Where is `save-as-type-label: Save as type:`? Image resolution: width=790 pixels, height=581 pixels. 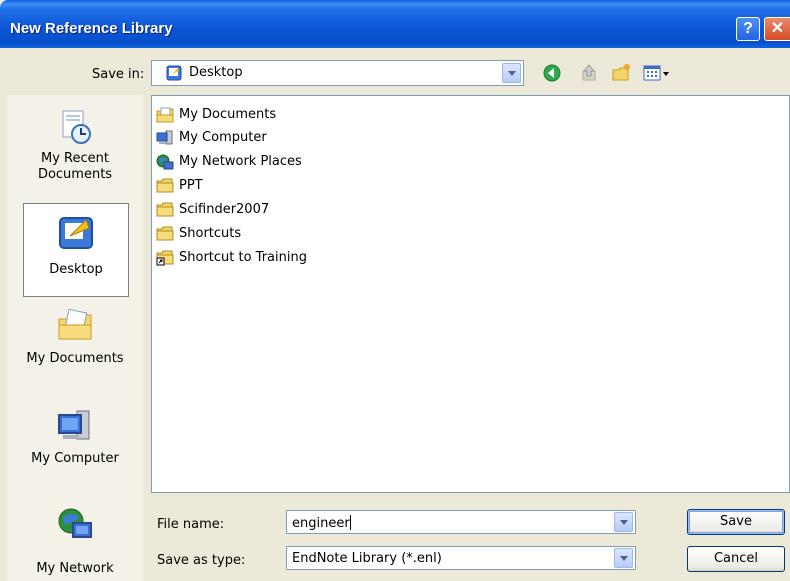 save-as-type-label: Save as type: is located at coordinates (201, 560).